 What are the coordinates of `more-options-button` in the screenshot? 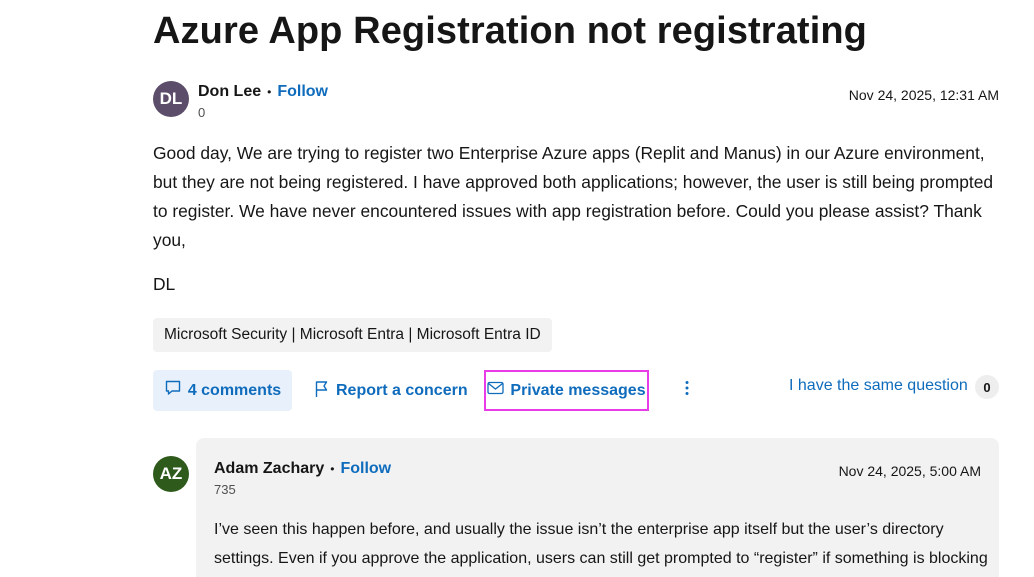 It's located at (687, 390).